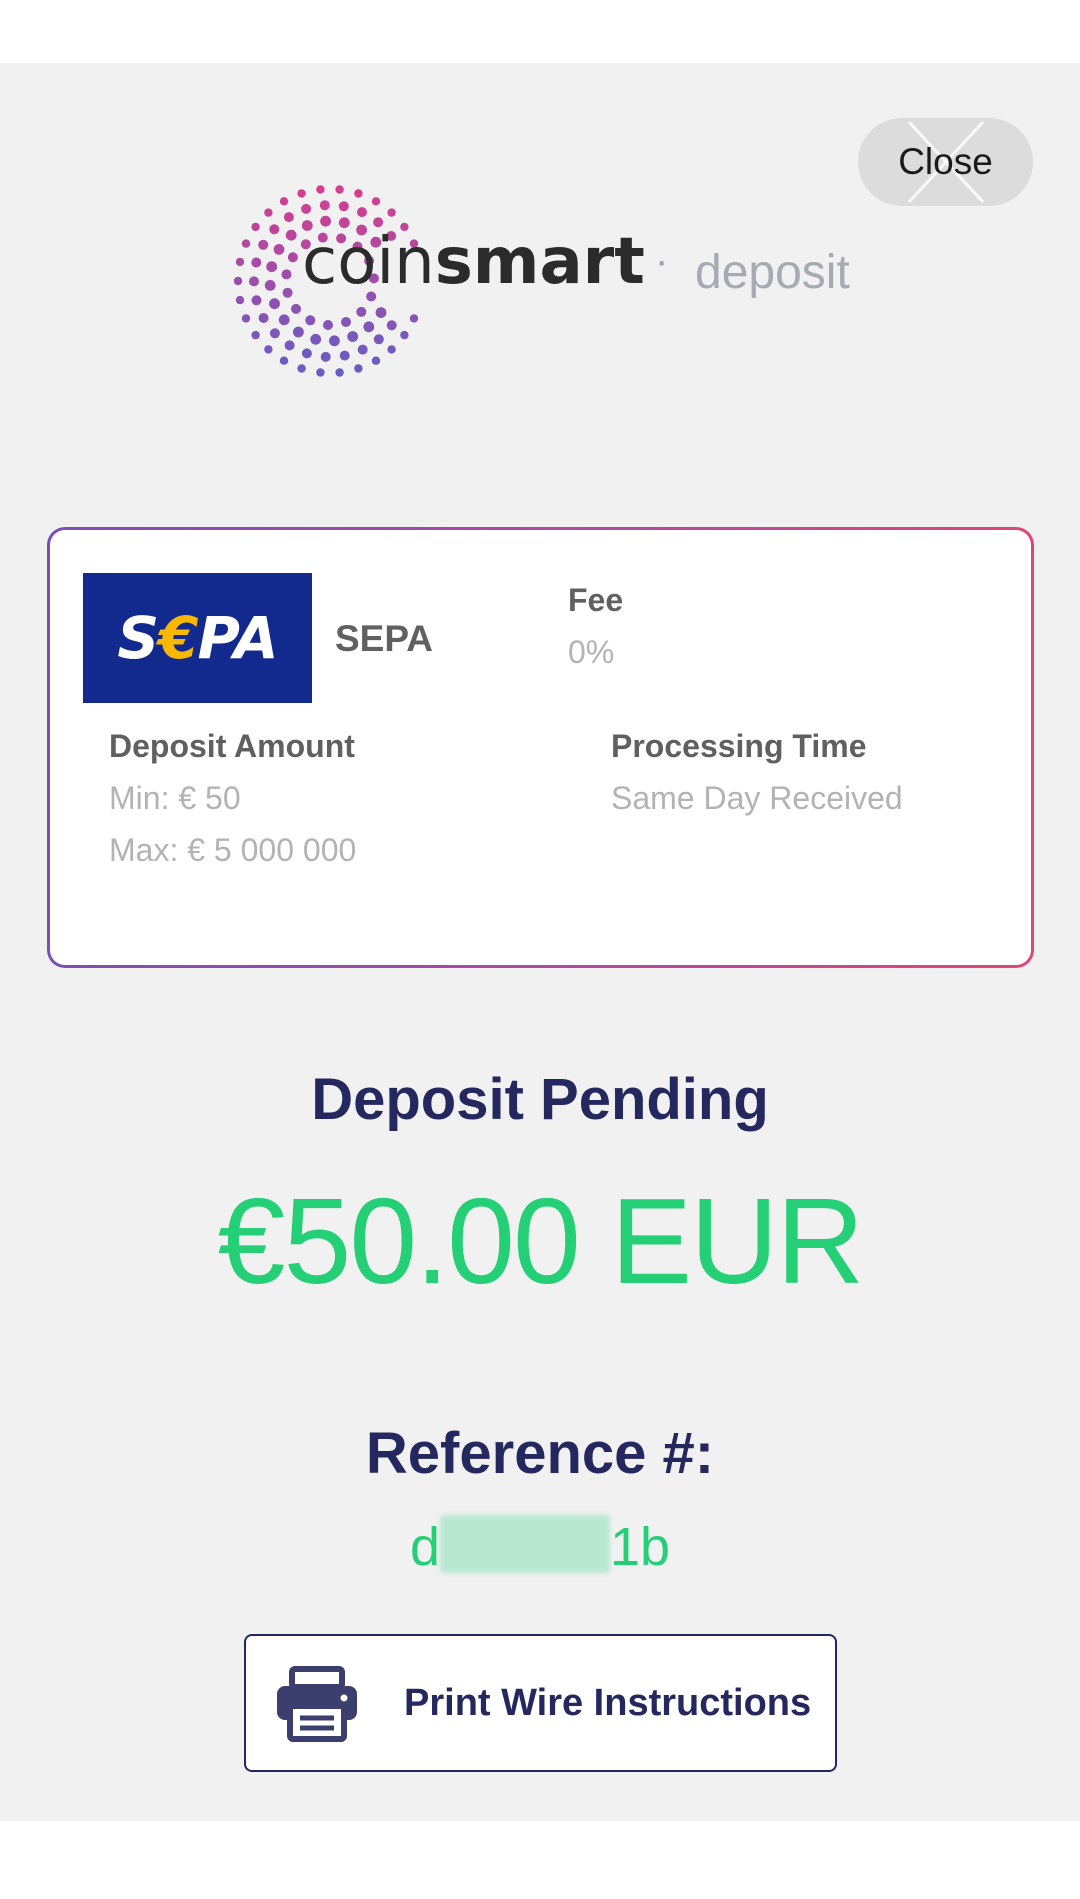 The height and width of the screenshot is (1899, 1080). I want to click on brand-wordmark-bold: smart, so click(539, 262).